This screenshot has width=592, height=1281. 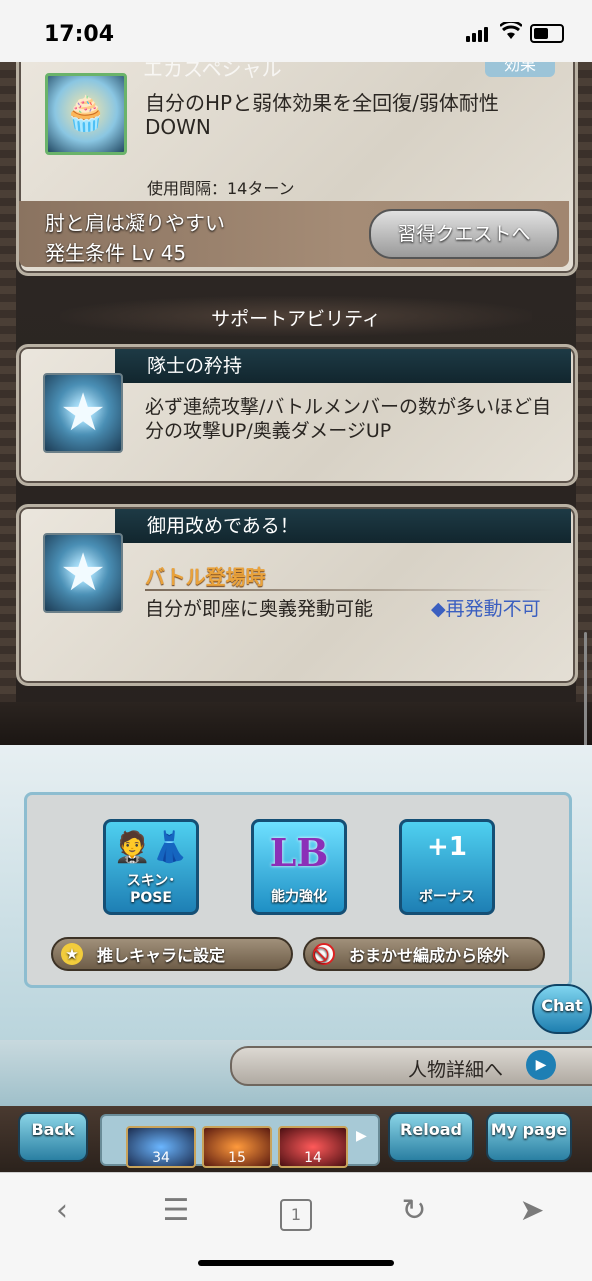 I want to click on ability-description: 自分が即座に奥義発動可能, so click(x=259, y=609).